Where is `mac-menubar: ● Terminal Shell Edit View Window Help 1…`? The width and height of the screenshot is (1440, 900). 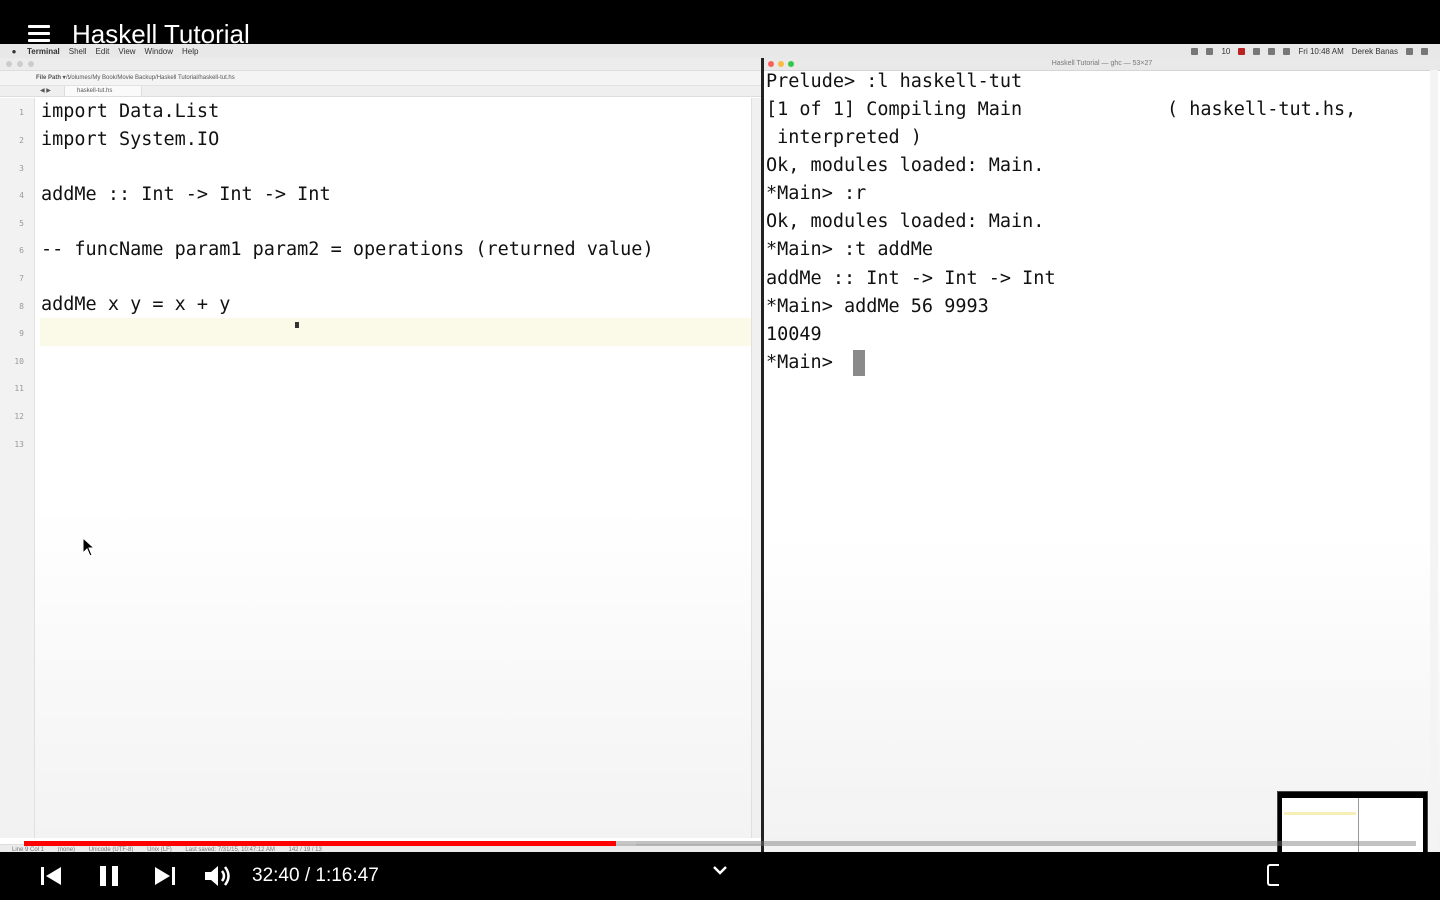 mac-menubar: ● Terminal Shell Edit View Window Help 1… is located at coordinates (720, 51).